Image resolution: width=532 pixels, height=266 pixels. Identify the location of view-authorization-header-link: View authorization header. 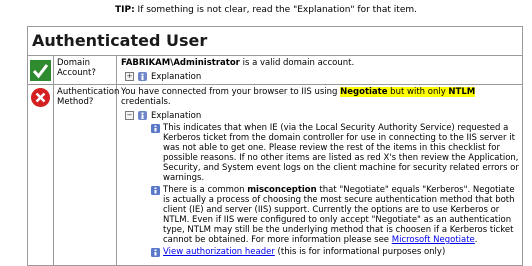
(219, 252).